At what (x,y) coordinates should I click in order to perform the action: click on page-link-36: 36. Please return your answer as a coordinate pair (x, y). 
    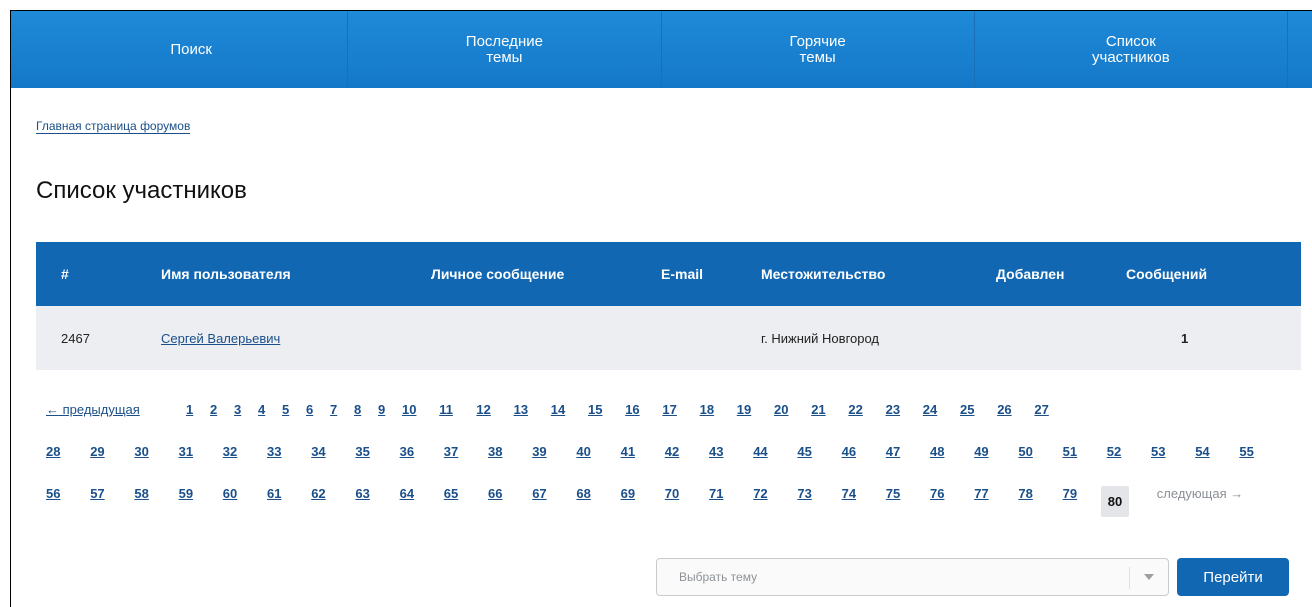
    Looking at the image, I should click on (407, 451).